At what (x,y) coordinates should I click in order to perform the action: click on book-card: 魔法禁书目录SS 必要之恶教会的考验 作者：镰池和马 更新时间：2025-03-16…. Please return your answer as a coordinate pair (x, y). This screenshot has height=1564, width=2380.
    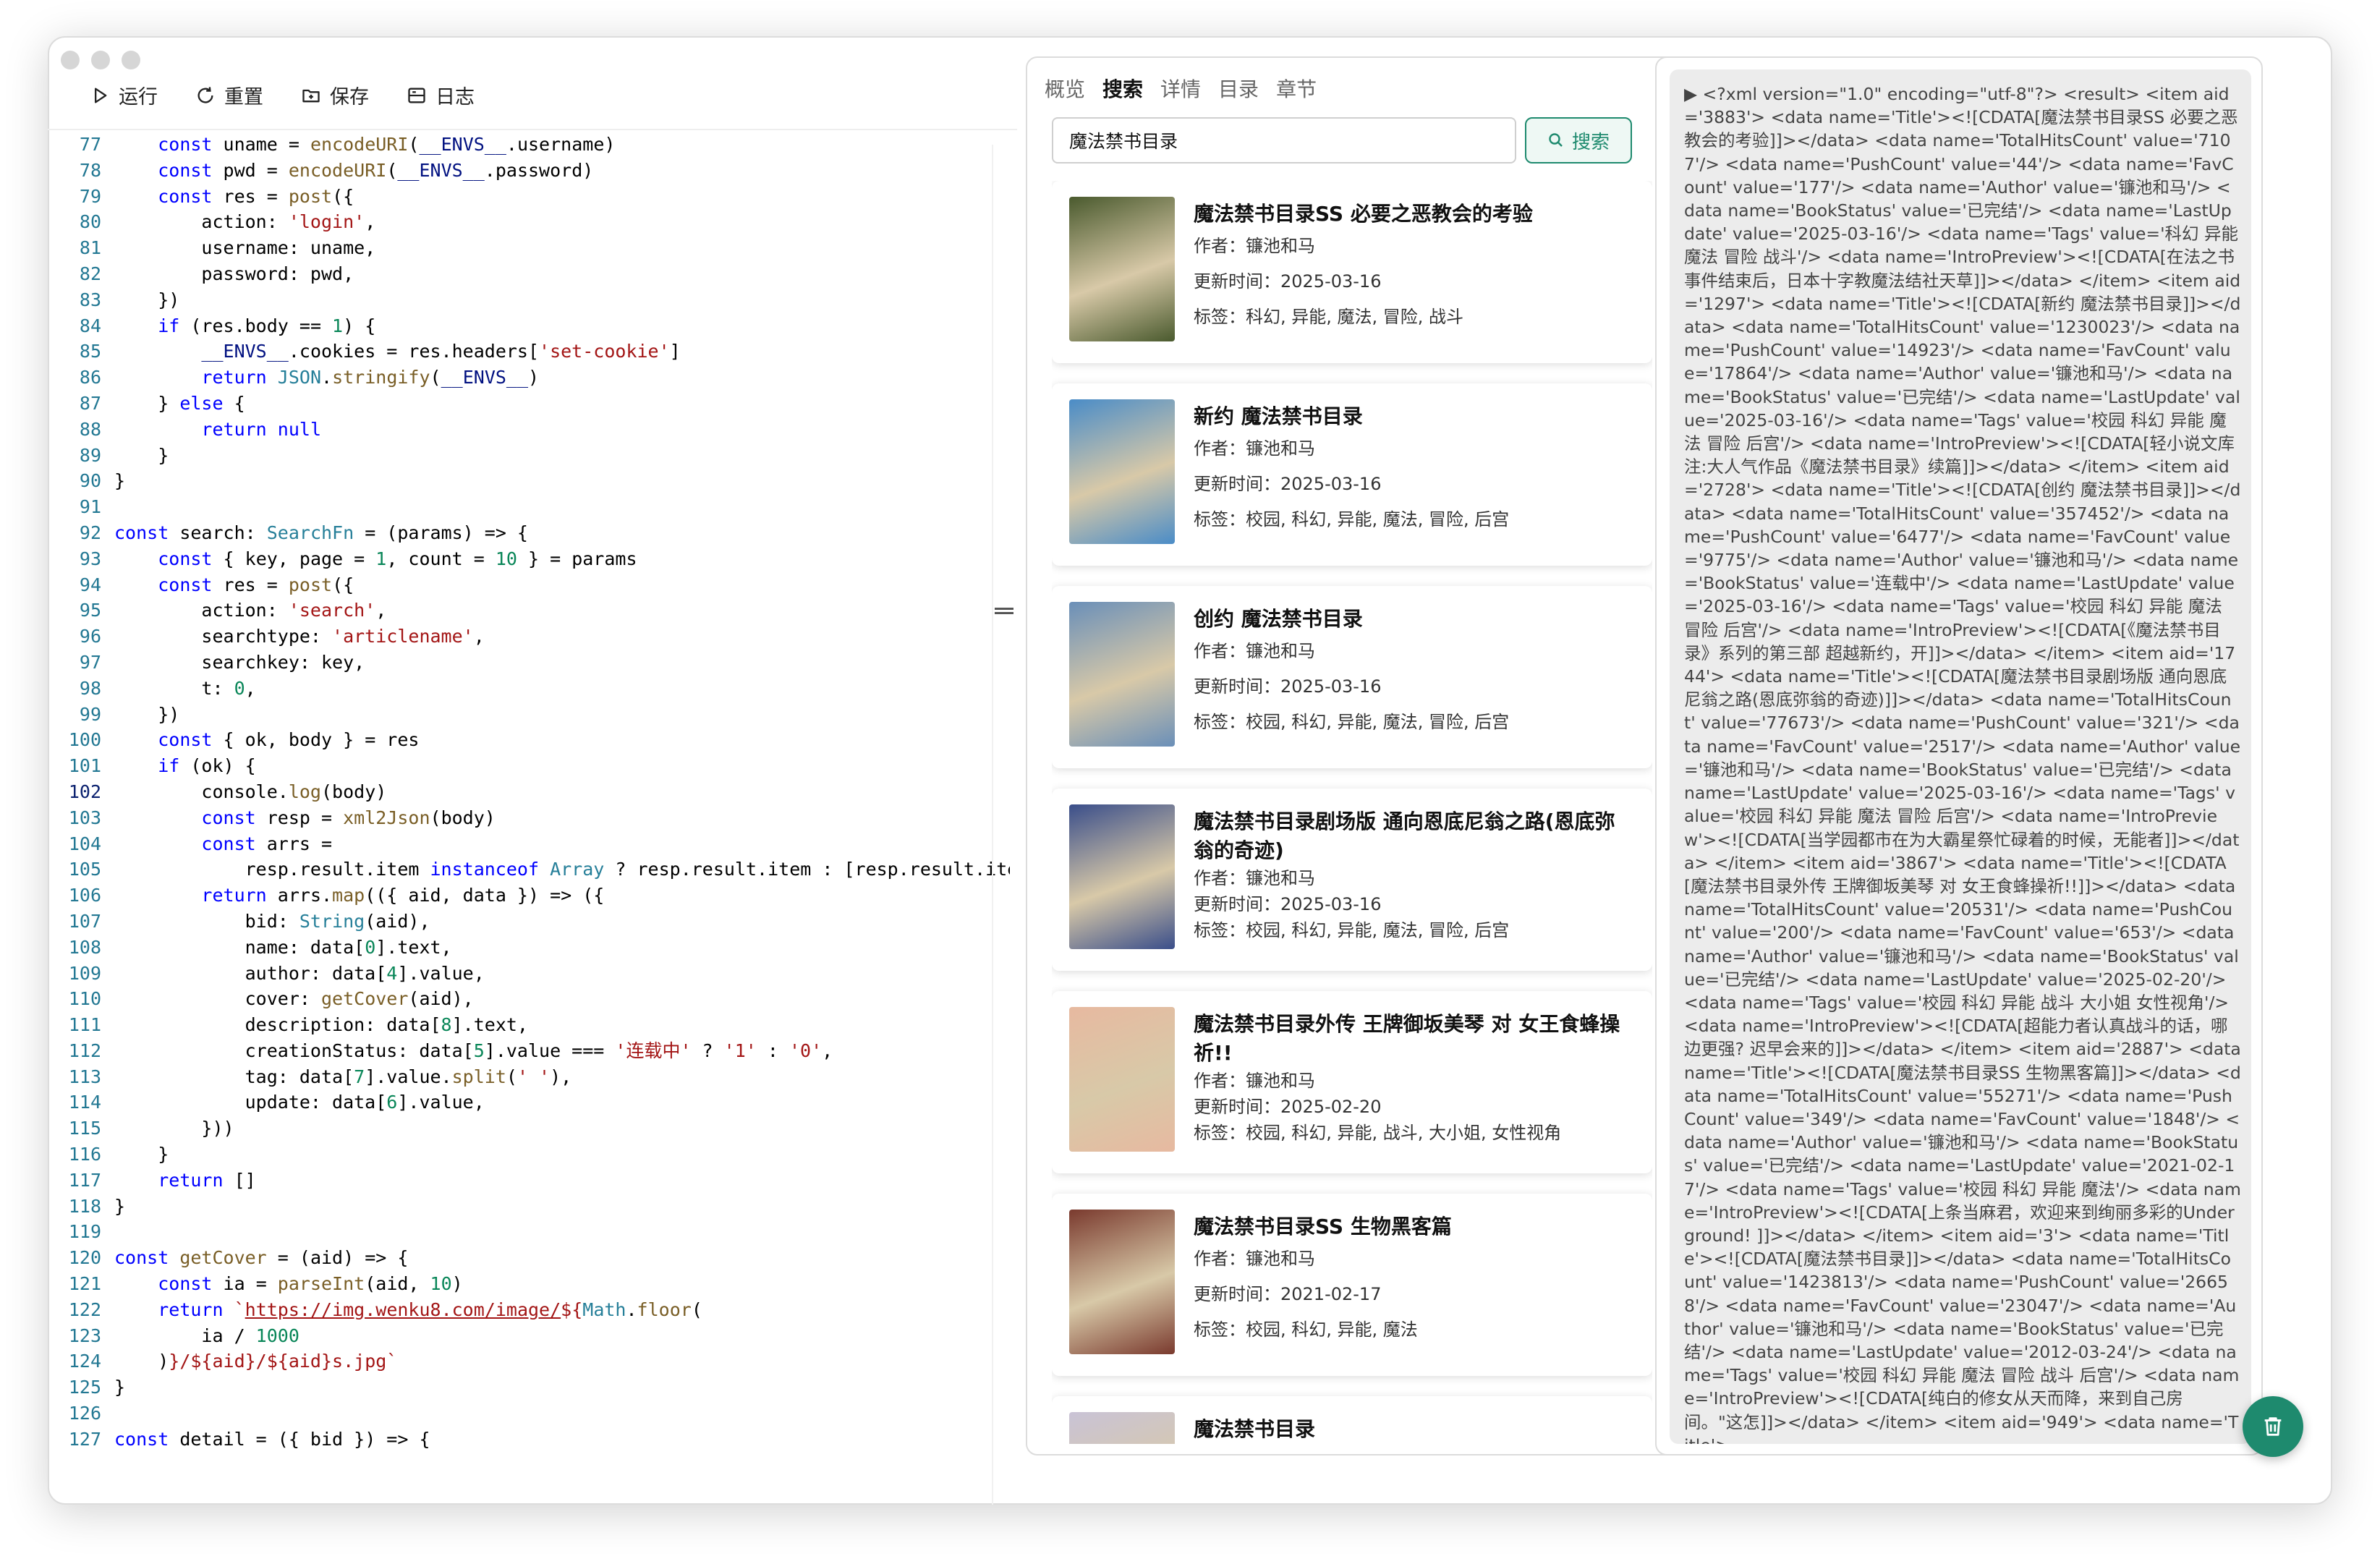
    Looking at the image, I should click on (1352, 272).